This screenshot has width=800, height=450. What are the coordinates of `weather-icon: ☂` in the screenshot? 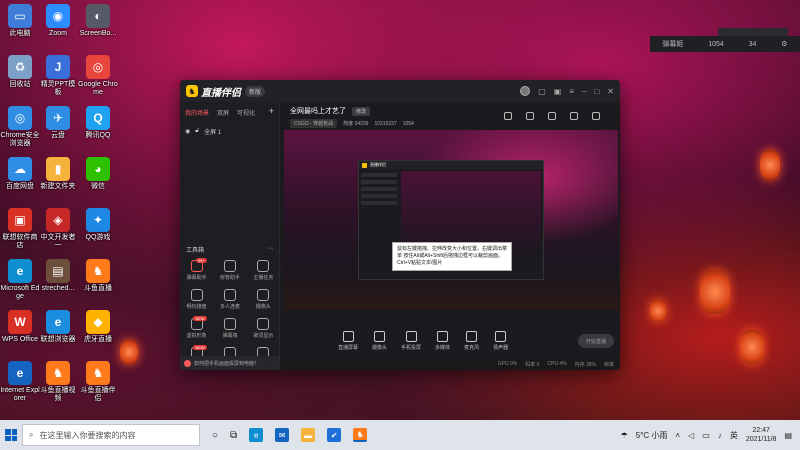 It's located at (624, 435).